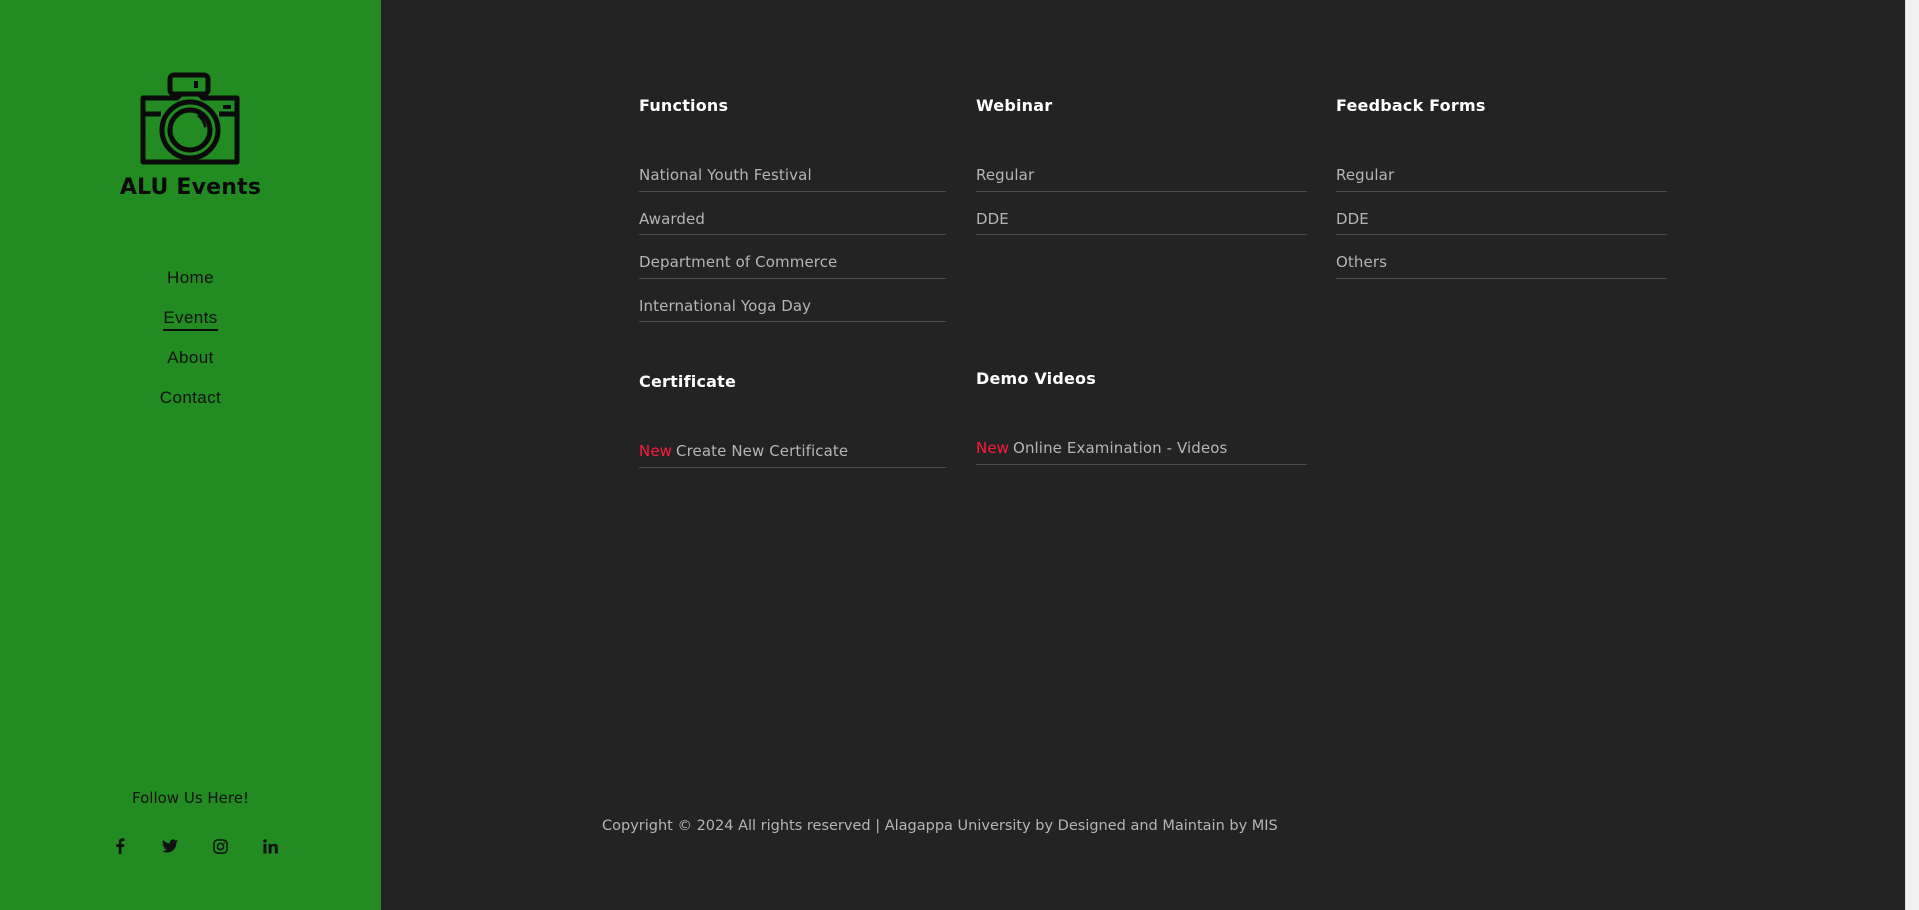  What do you see at coordinates (120, 846) in the screenshot?
I see `facebook-icon` at bounding box center [120, 846].